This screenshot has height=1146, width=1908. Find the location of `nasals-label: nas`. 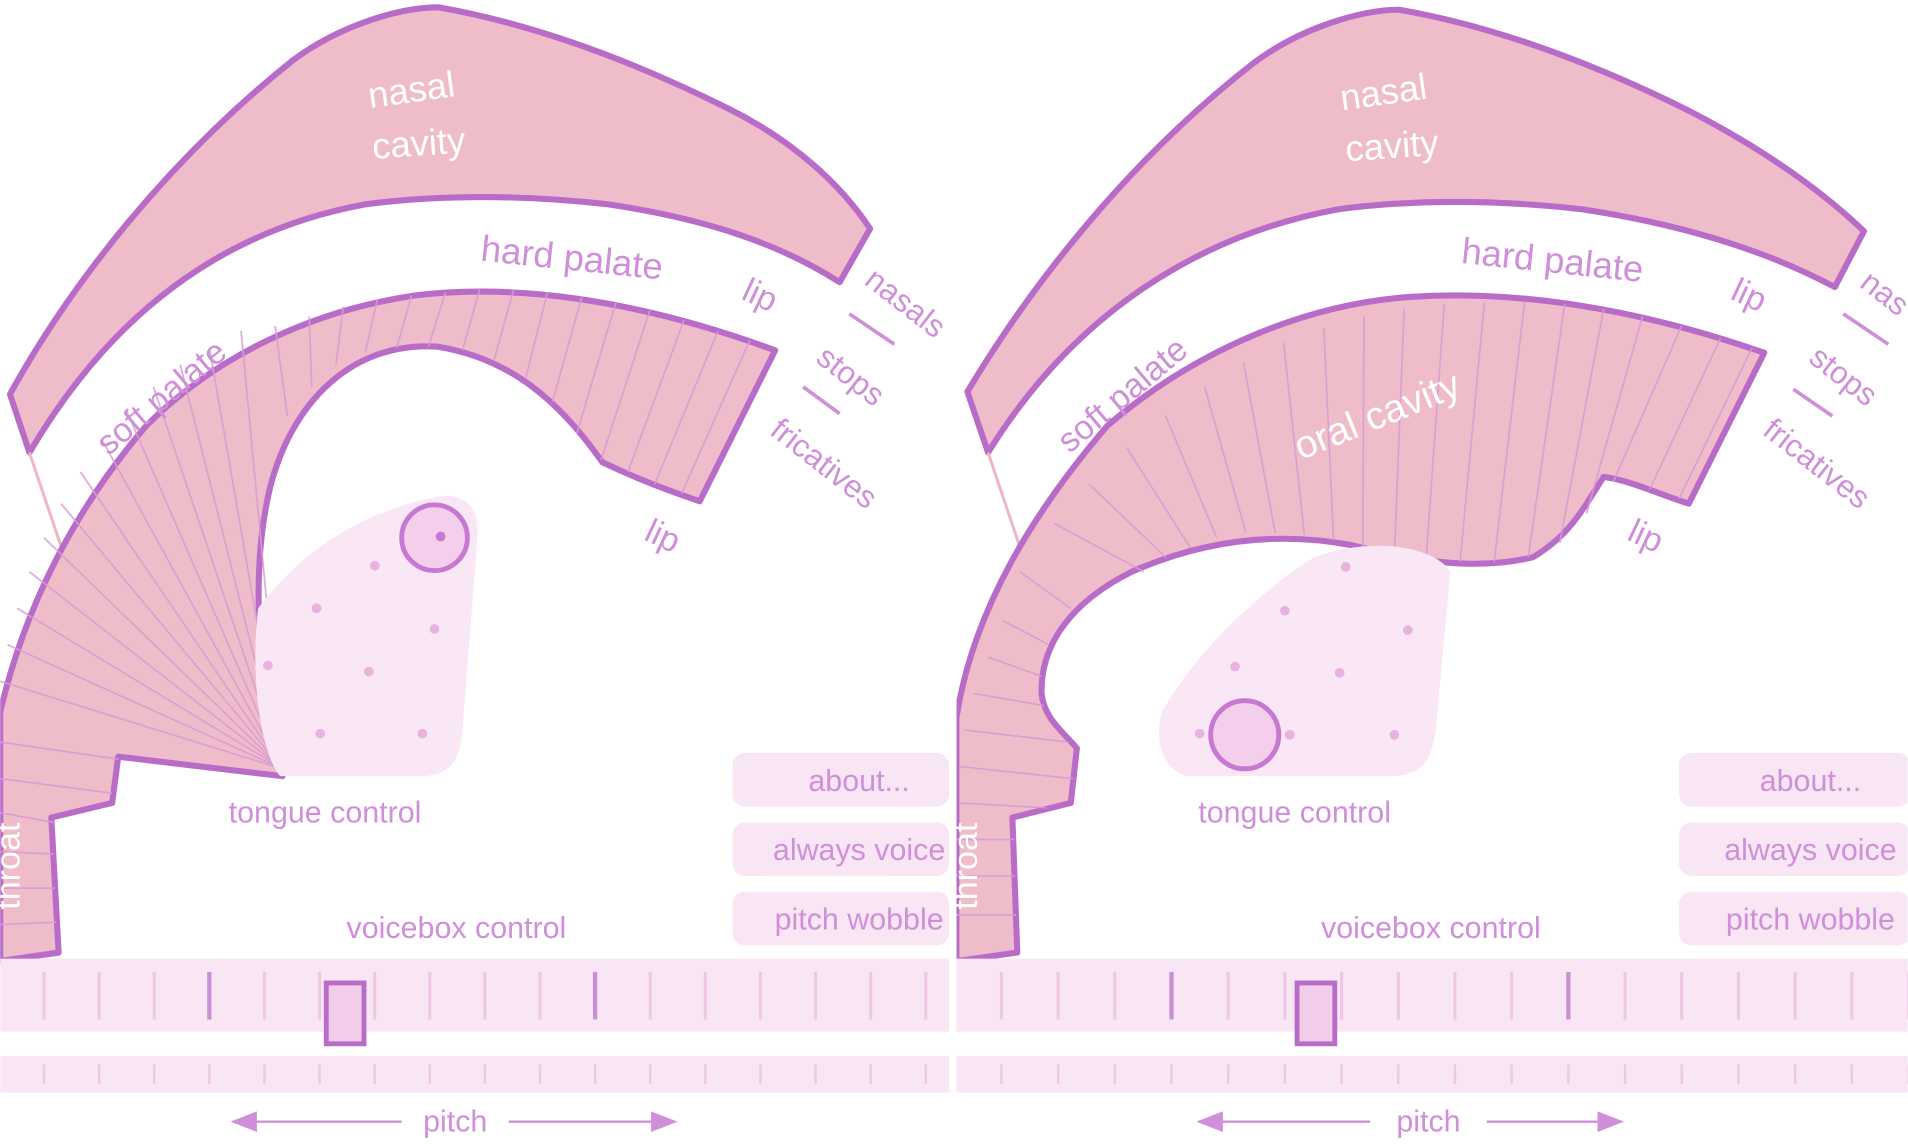

nasals-label: nas is located at coordinates (1881, 293).